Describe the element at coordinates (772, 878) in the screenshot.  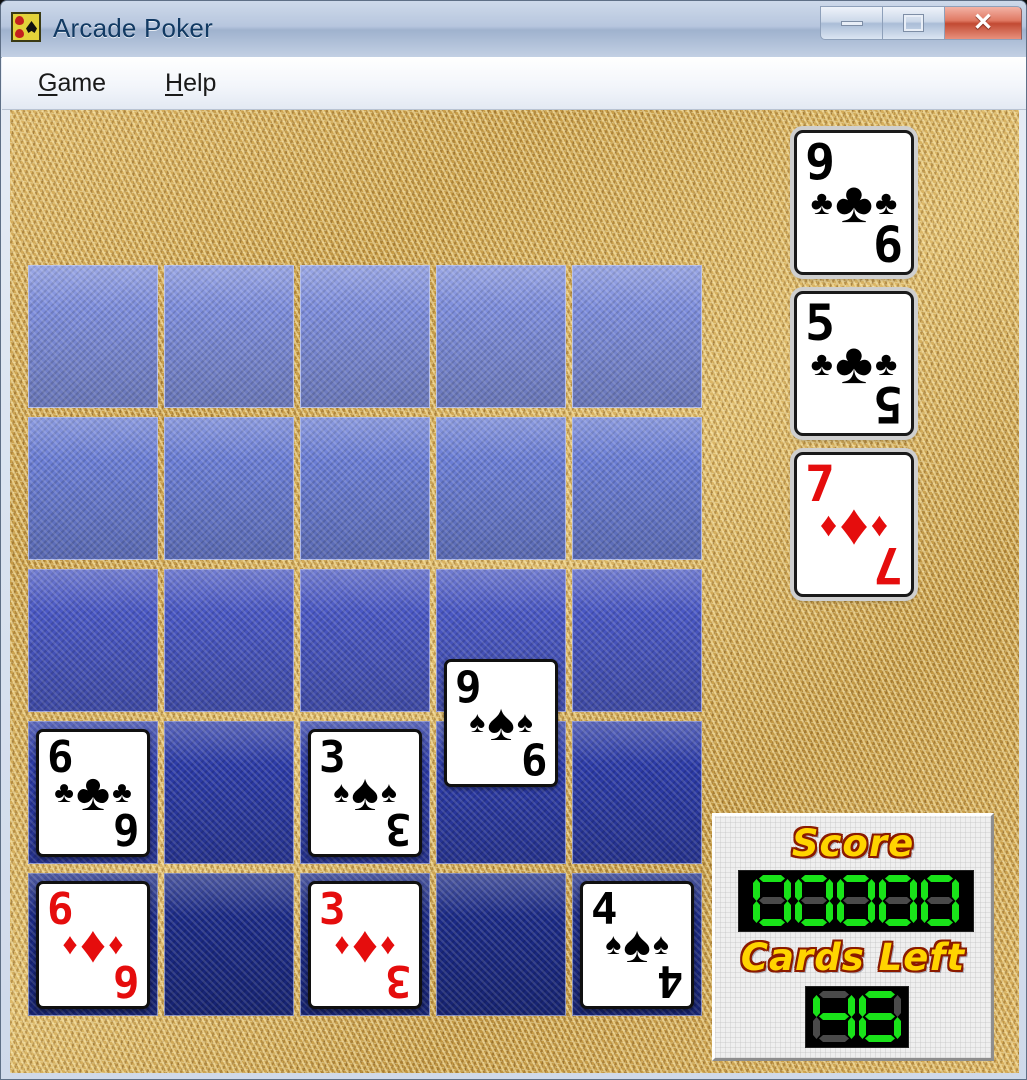
I see `segment-a` at that location.